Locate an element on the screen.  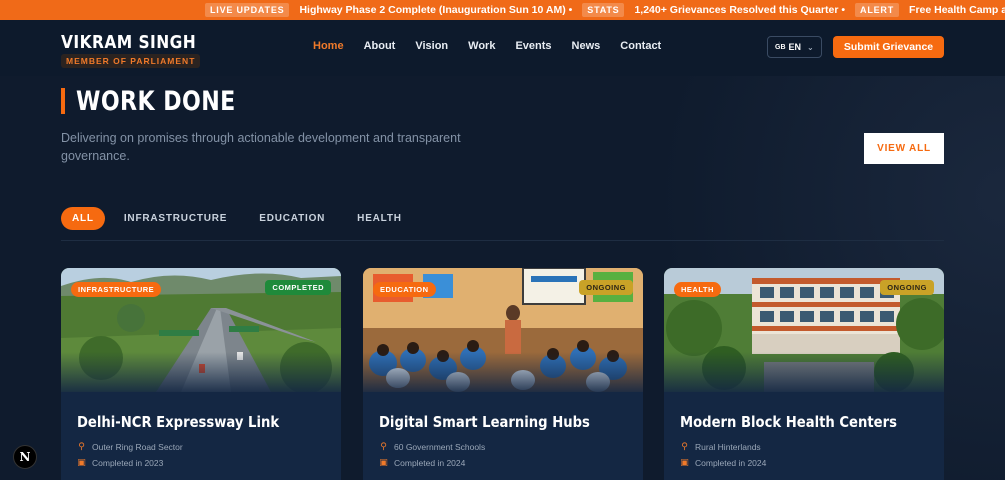
language-selector: GB EN ⌄ is located at coordinates (794, 47).